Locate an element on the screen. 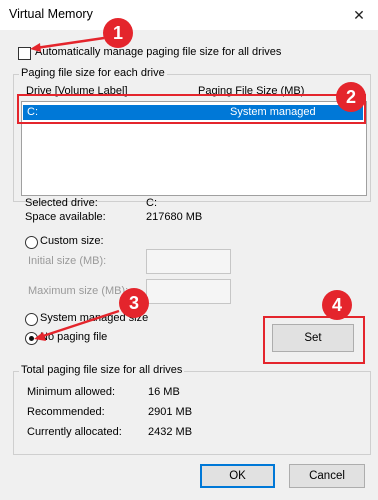 This screenshot has height=500, width=378. arrow-1-line is located at coordinates (70, 43).